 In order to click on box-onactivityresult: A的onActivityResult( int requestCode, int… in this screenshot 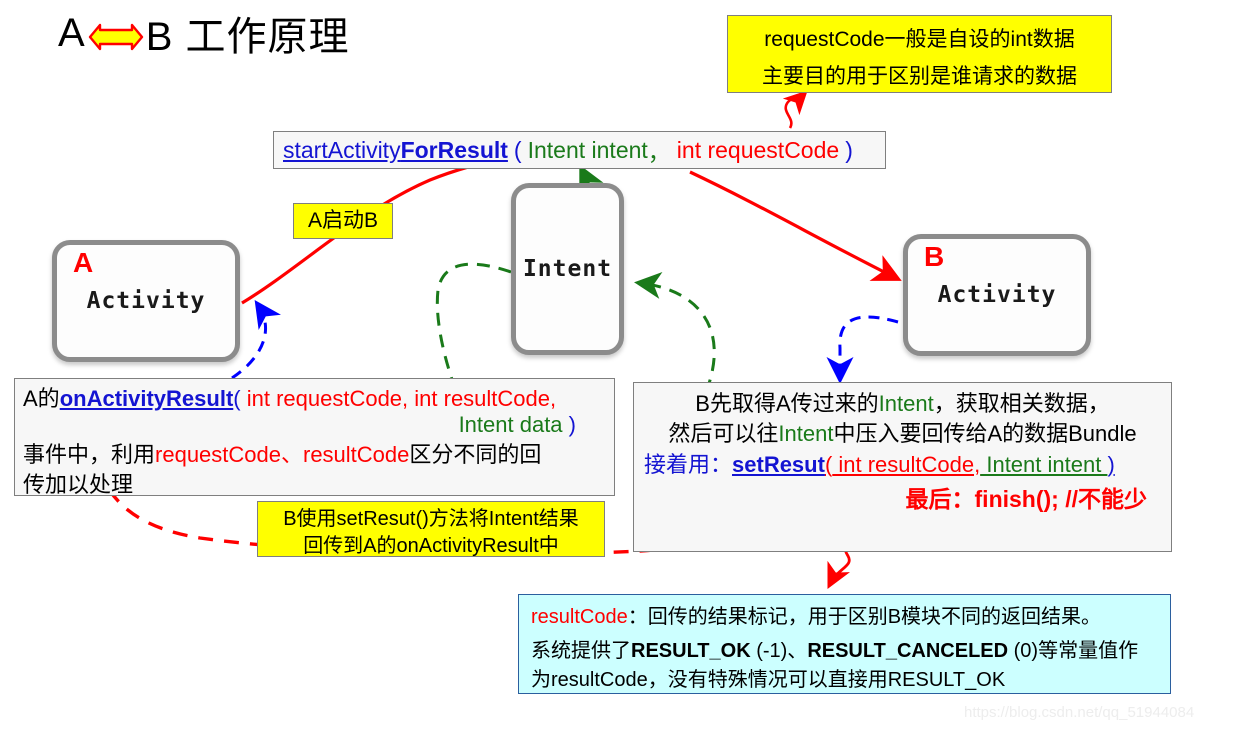, I will do `click(314, 438)`.